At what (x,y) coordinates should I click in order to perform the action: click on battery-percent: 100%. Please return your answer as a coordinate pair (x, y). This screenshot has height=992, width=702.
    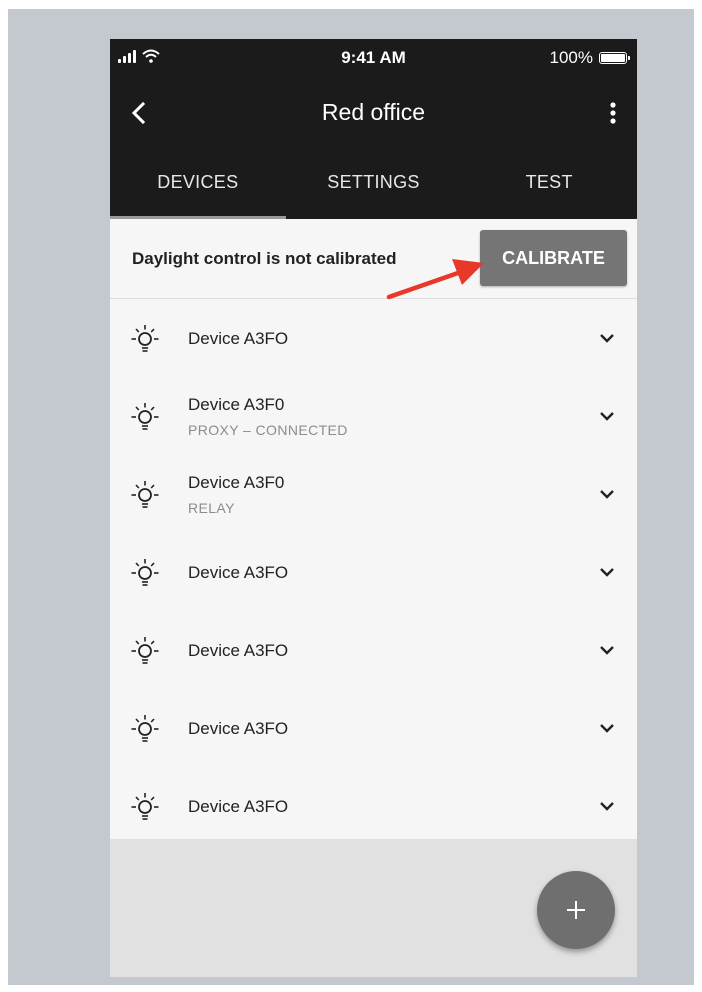
    Looking at the image, I should click on (571, 57).